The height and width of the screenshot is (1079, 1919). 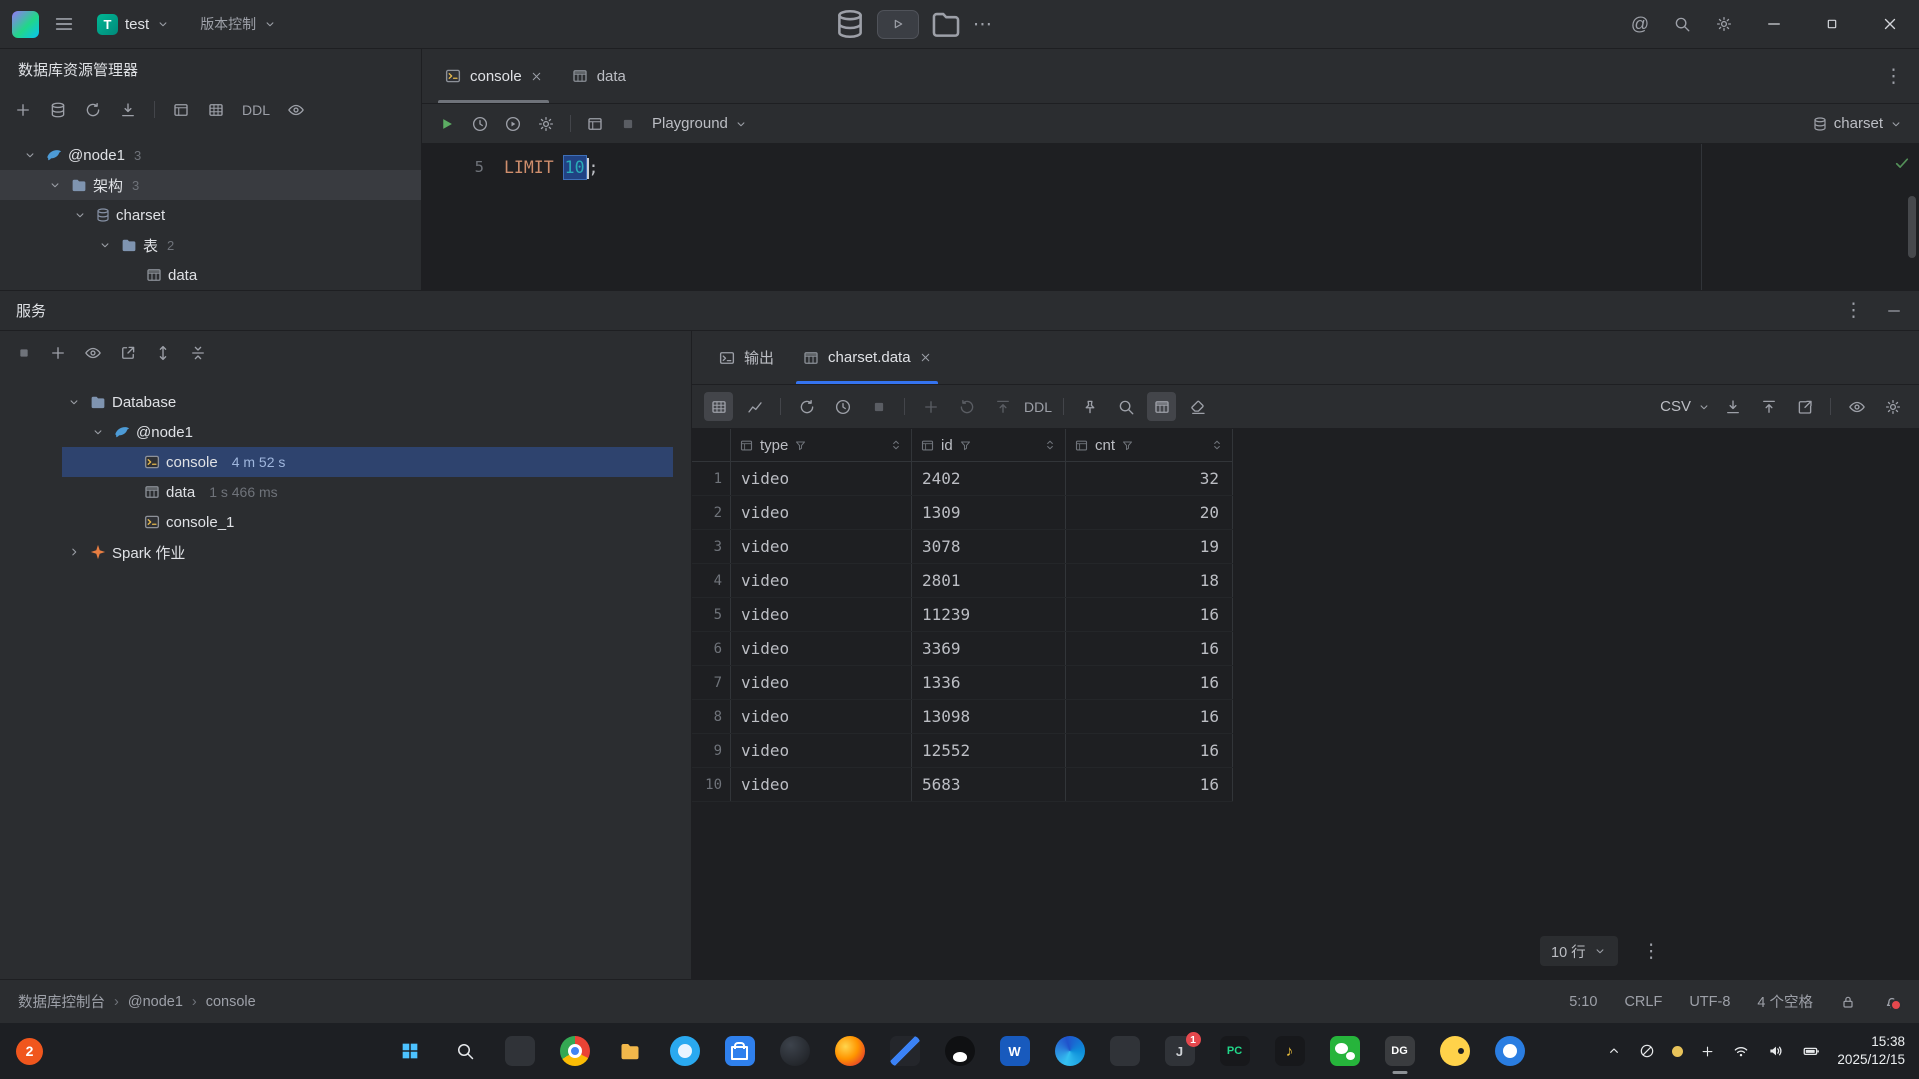 What do you see at coordinates (1643, 1002) in the screenshot?
I see `line-separator: CRLF` at bounding box center [1643, 1002].